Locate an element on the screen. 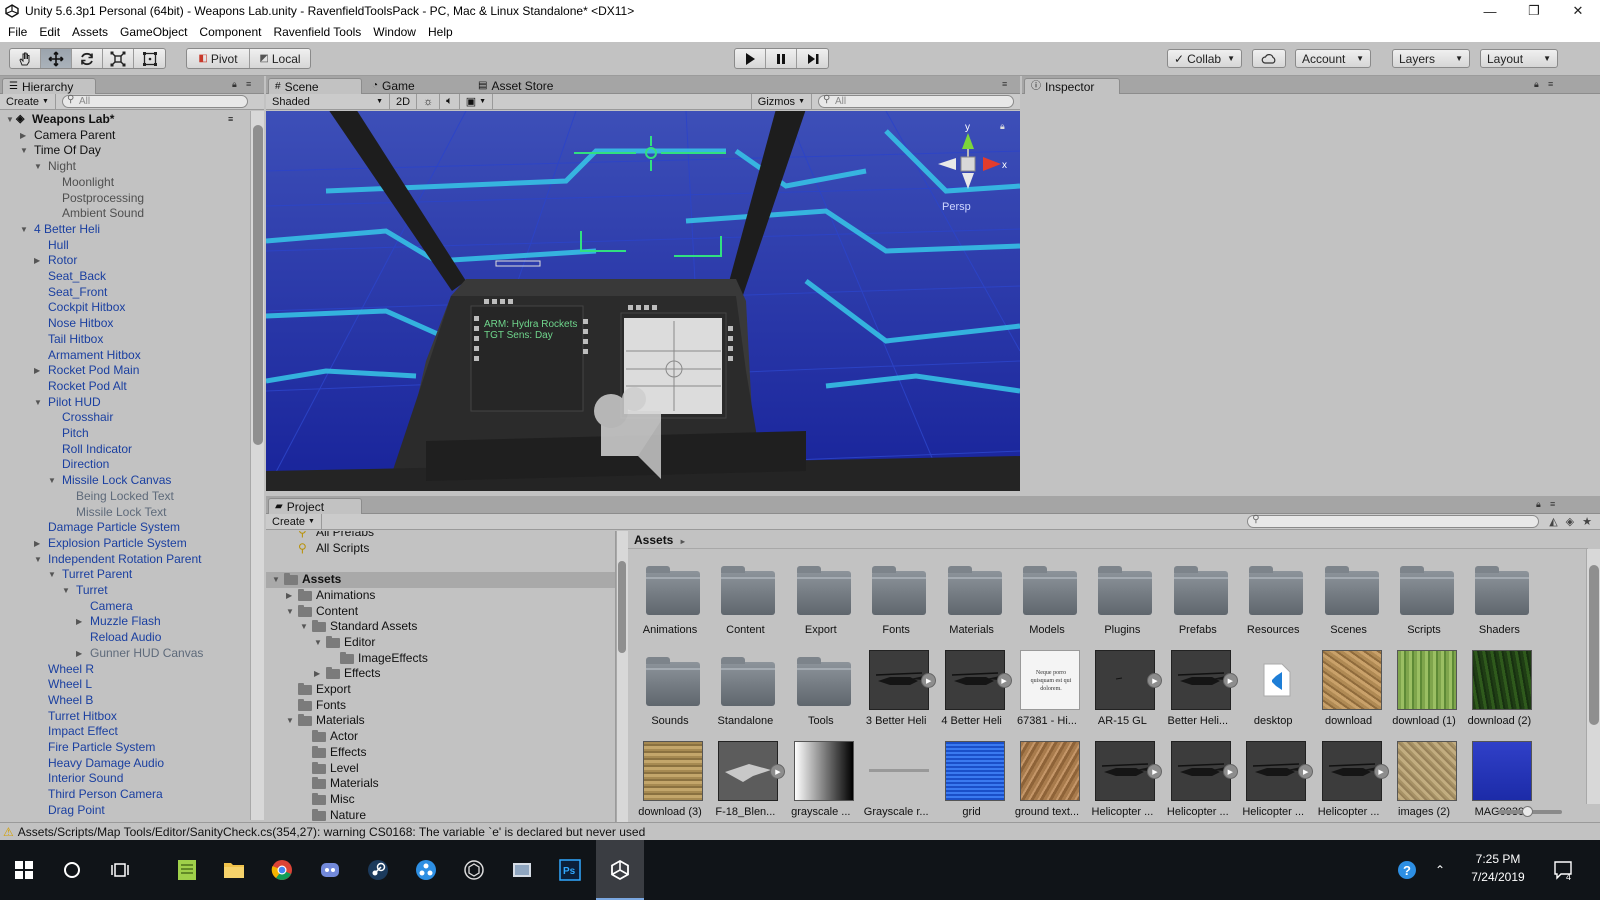 Image resolution: width=1600 pixels, height=900 pixels. asset-heli: ▶ 4 Better Heli is located at coordinates (974, 687).